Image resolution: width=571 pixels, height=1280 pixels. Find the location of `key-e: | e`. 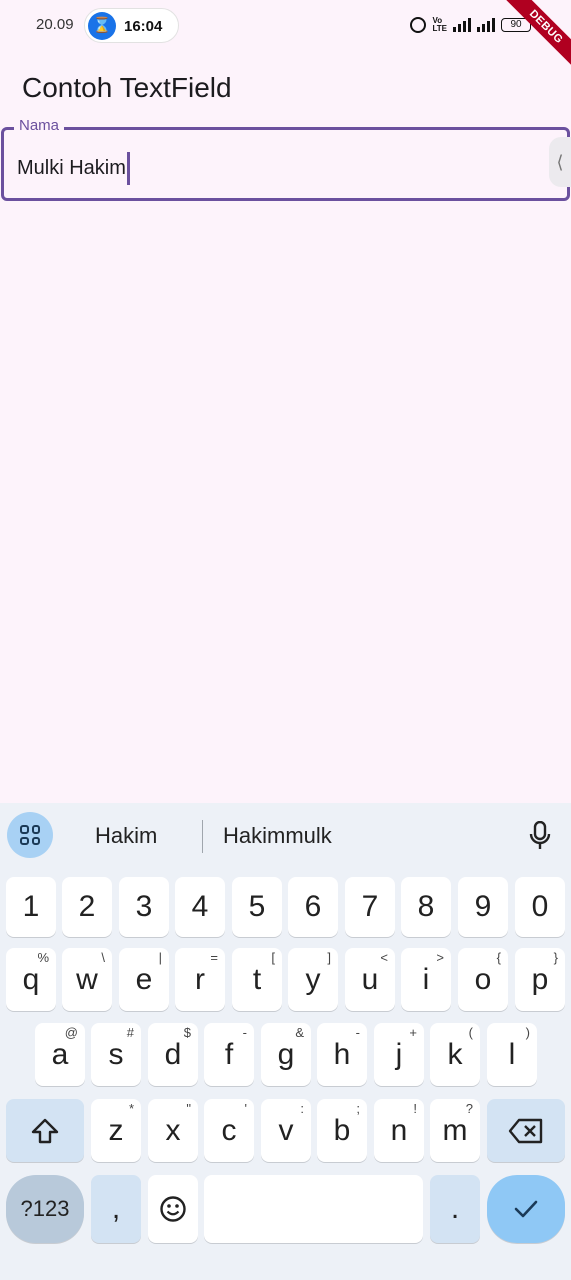

key-e: | e is located at coordinates (144, 979).